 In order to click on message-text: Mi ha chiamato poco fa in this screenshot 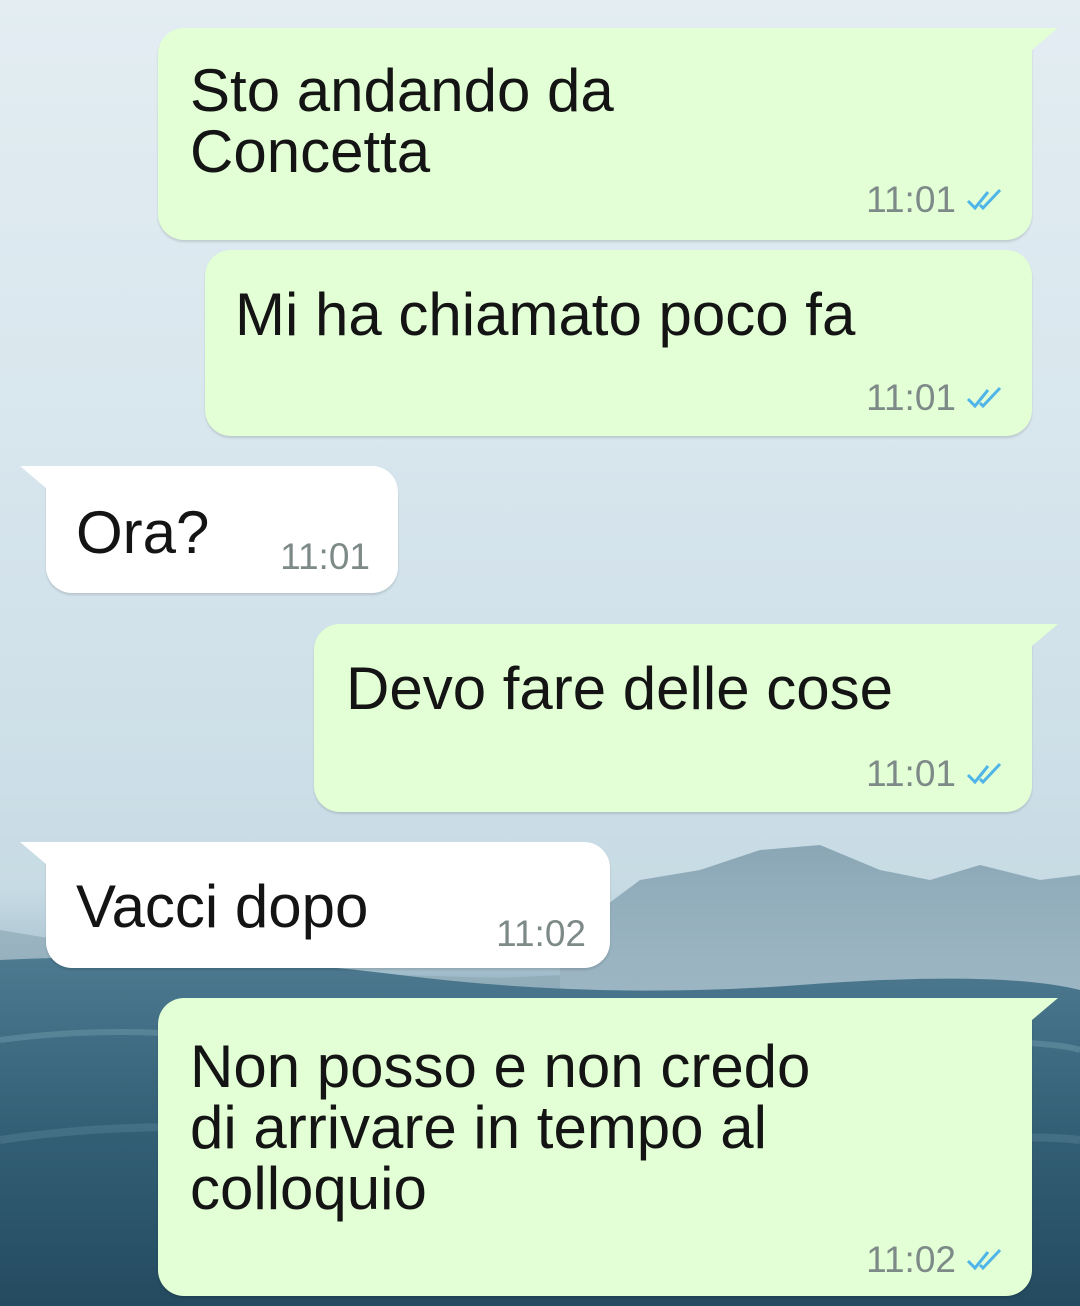, I will do `click(545, 314)`.